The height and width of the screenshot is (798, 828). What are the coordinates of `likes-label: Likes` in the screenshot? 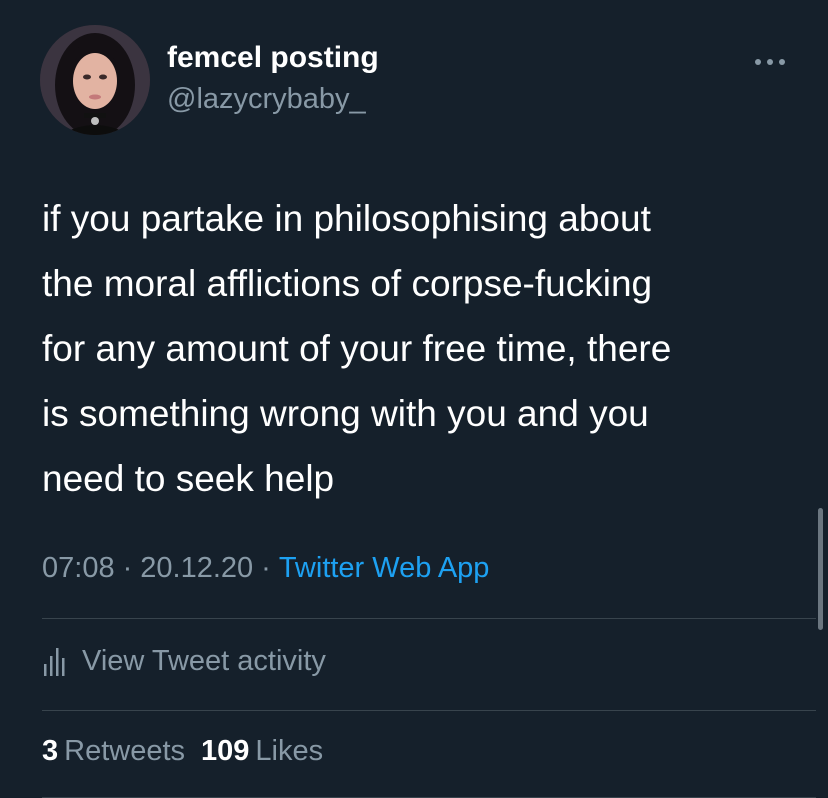 It's located at (289, 751).